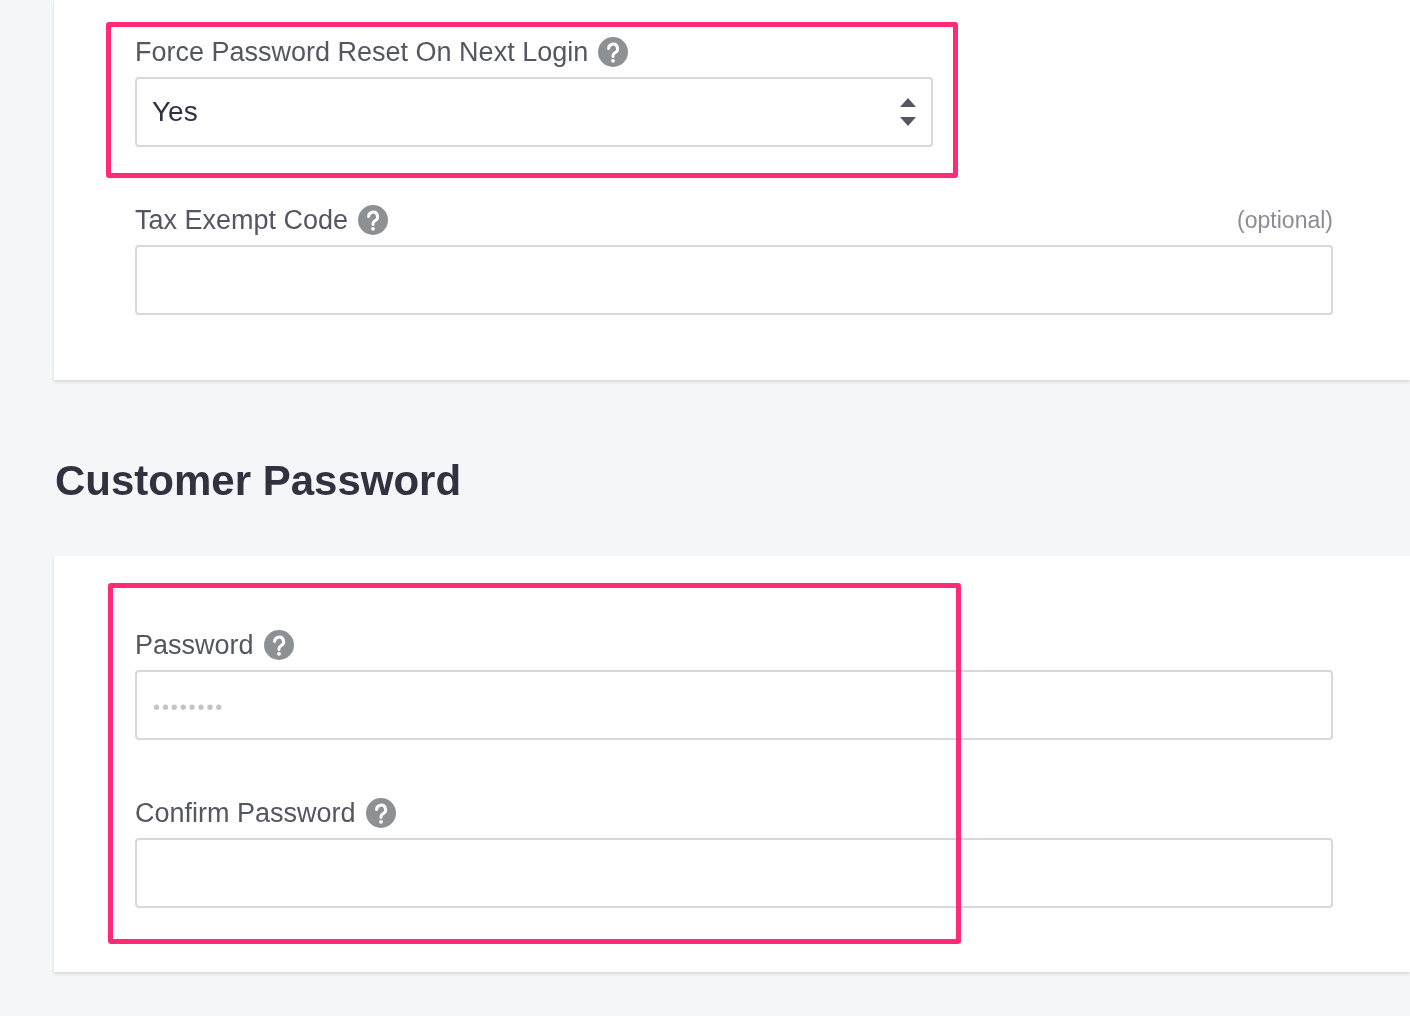 Image resolution: width=1410 pixels, height=1016 pixels. What do you see at coordinates (734, 873) in the screenshot?
I see `password-field` at bounding box center [734, 873].